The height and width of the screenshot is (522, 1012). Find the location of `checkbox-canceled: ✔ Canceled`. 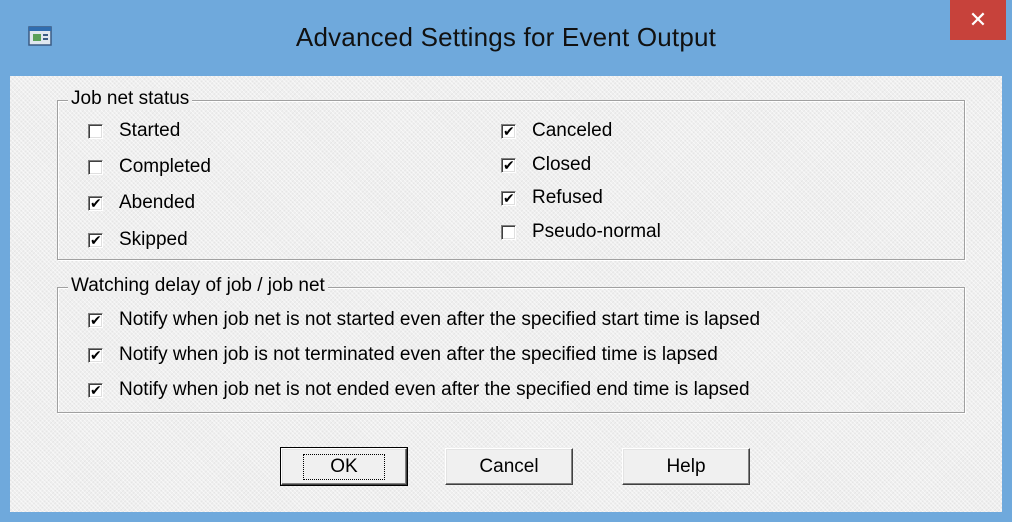

checkbox-canceled: ✔ Canceled is located at coordinates (556, 131).